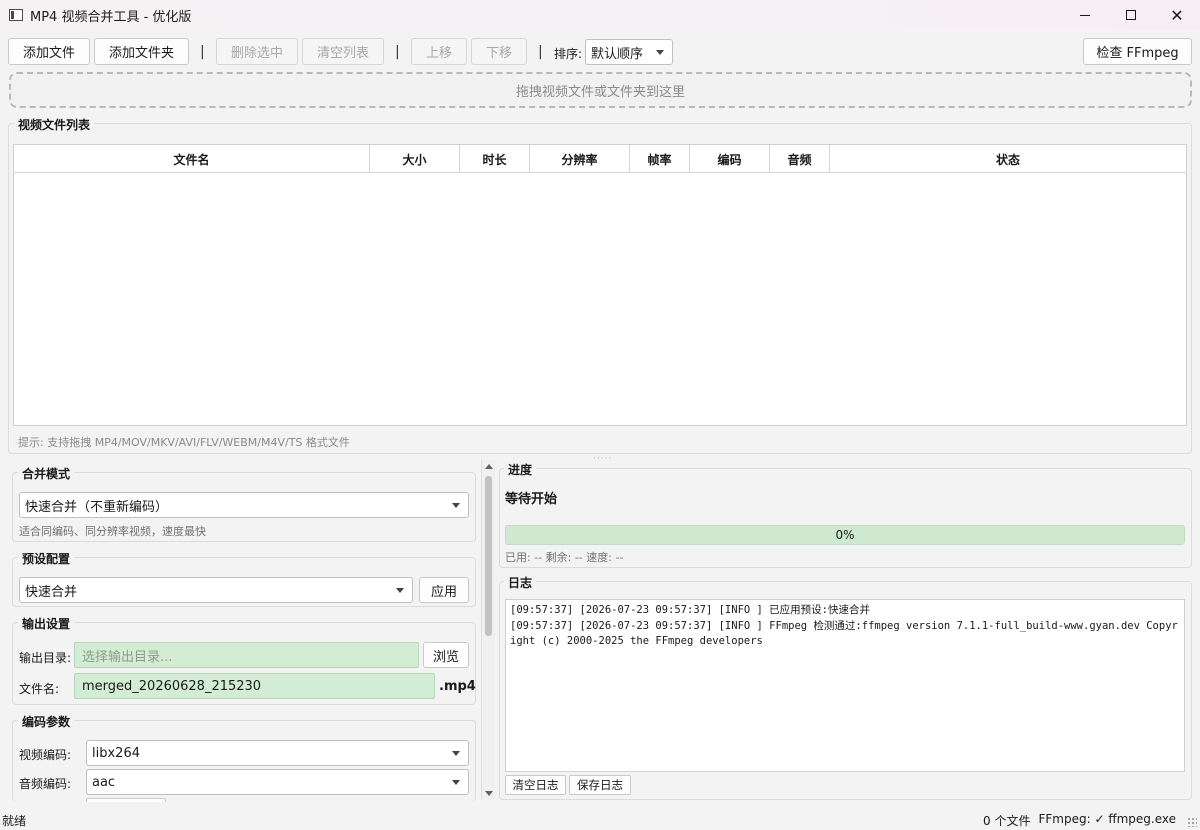  I want to click on sort-select: 默认顺序, so click(629, 52).